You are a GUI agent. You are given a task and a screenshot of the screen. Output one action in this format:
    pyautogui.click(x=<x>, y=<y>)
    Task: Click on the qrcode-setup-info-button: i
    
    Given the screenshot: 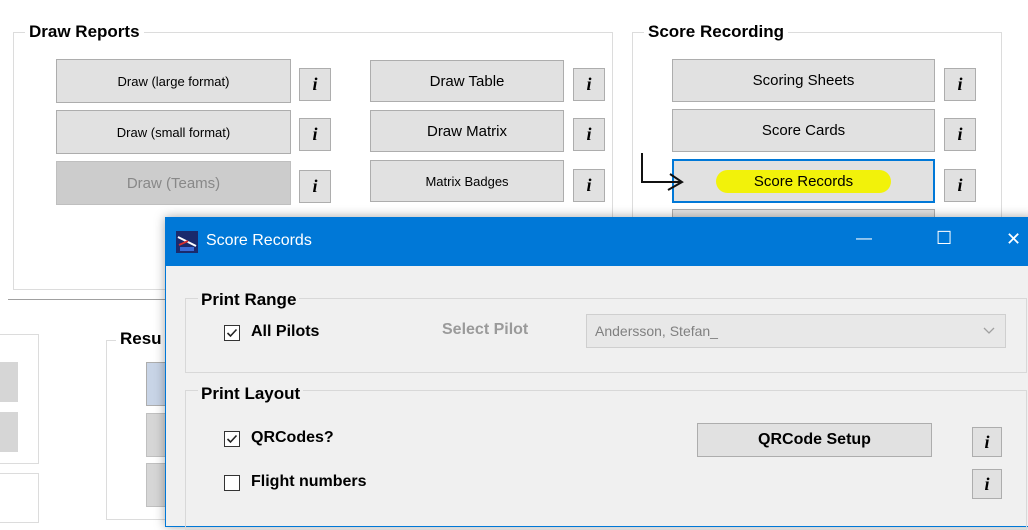 What is the action you would take?
    pyautogui.click(x=987, y=442)
    